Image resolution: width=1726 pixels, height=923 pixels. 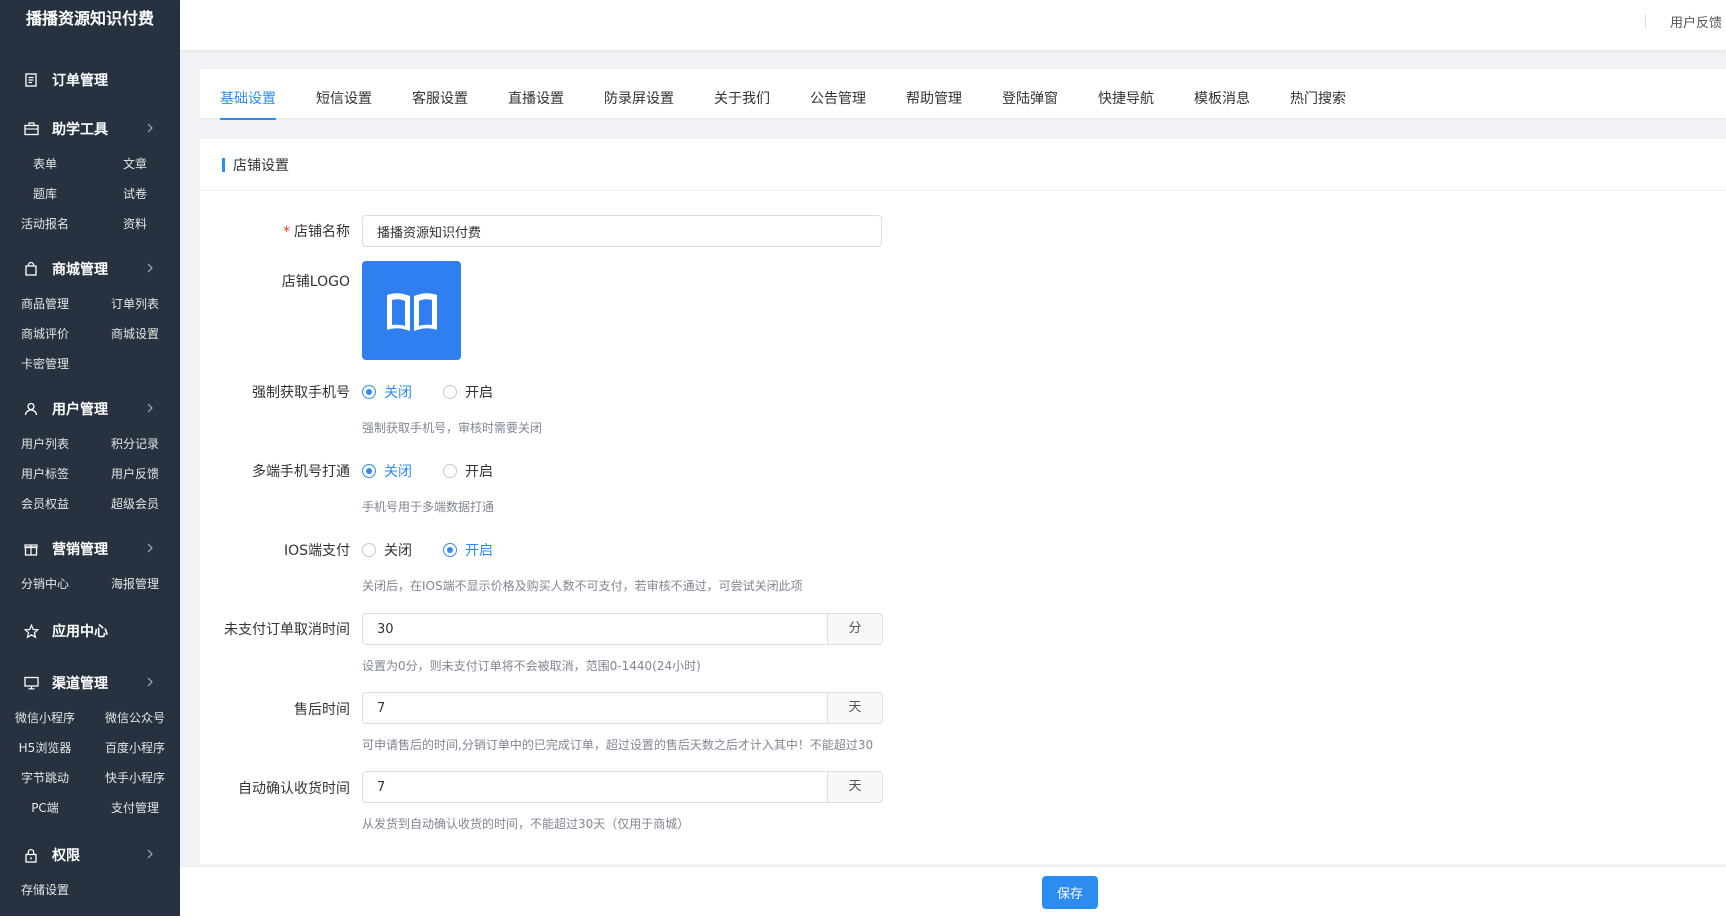 What do you see at coordinates (31, 409) in the screenshot?
I see `user-icon` at bounding box center [31, 409].